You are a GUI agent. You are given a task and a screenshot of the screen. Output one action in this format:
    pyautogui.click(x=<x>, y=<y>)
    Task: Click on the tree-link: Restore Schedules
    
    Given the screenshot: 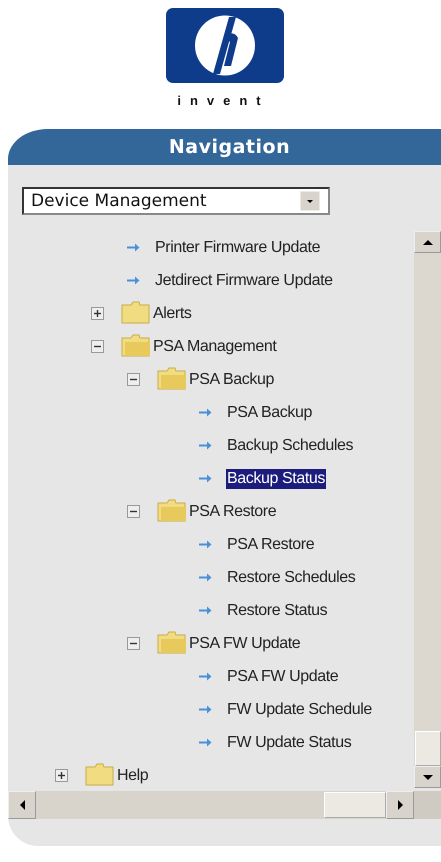 What is the action you would take?
    pyautogui.click(x=291, y=578)
    